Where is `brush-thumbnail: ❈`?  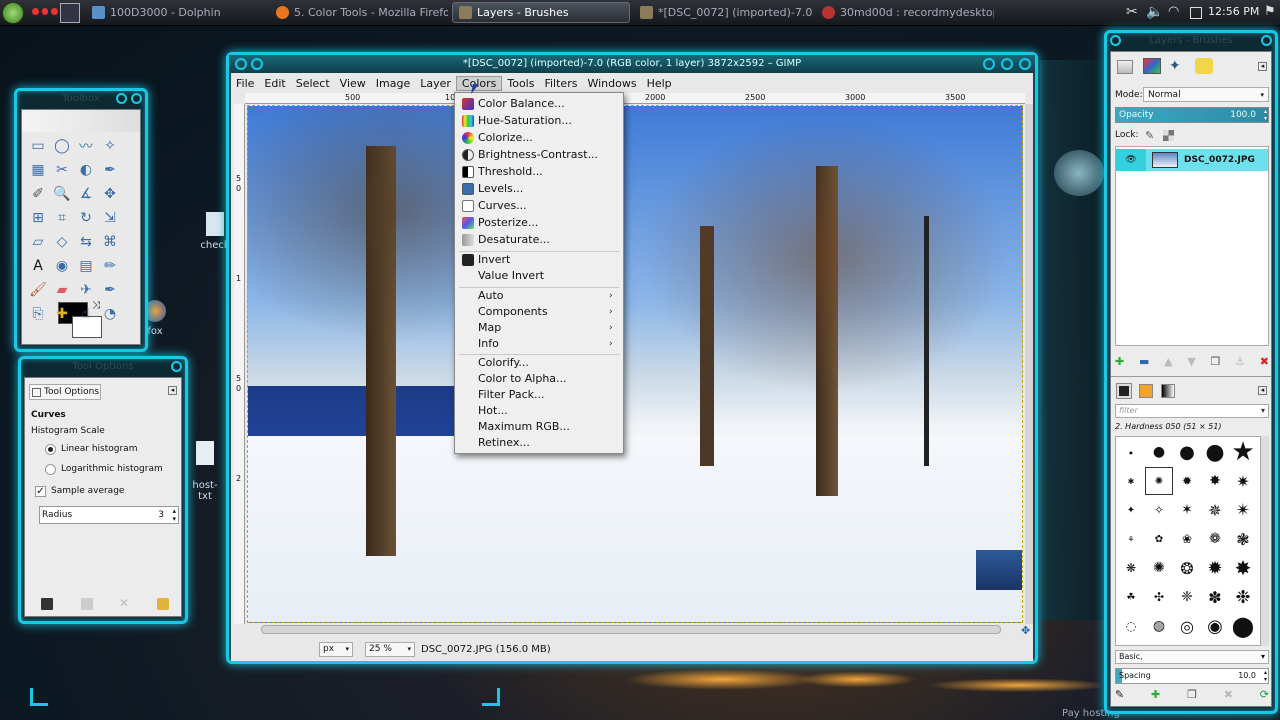 brush-thumbnail: ❈ is located at coordinates (1187, 597).